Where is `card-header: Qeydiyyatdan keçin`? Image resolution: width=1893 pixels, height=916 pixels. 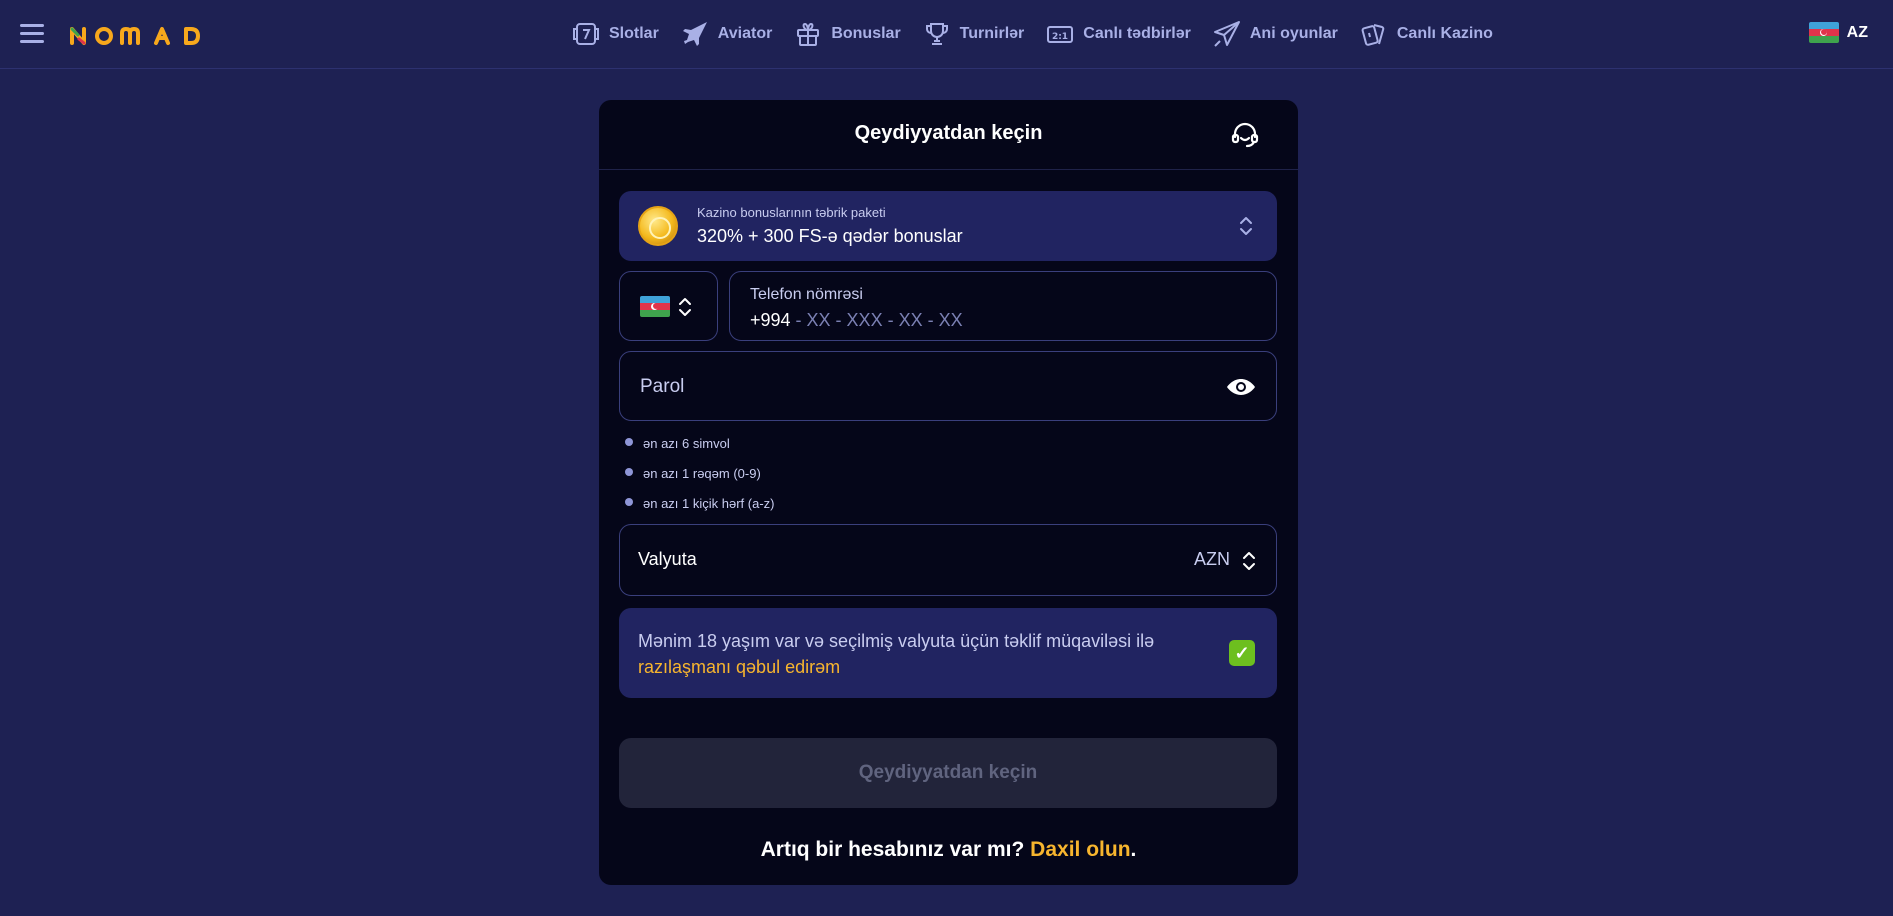 card-header: Qeydiyyatdan keçin is located at coordinates (948, 135).